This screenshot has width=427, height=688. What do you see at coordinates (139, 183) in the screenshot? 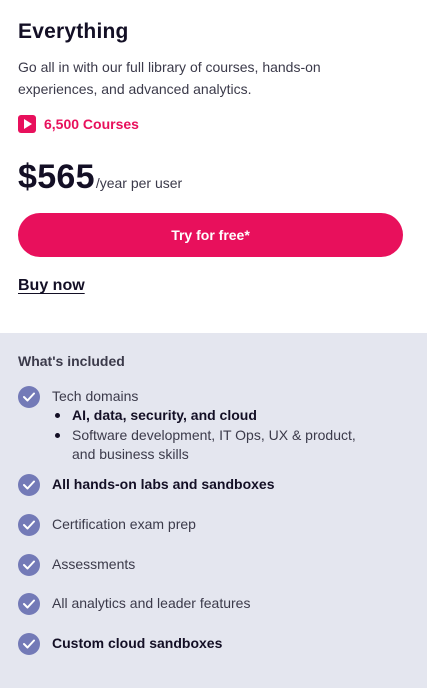
I see `price-period: /year per user` at bounding box center [139, 183].